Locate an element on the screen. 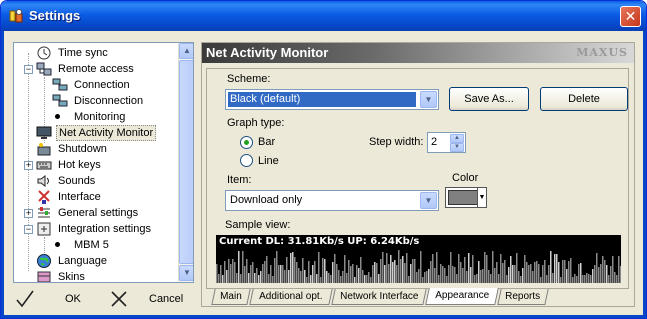 This screenshot has height=319, width=647. tab-appearance: Appearance is located at coordinates (462, 296).